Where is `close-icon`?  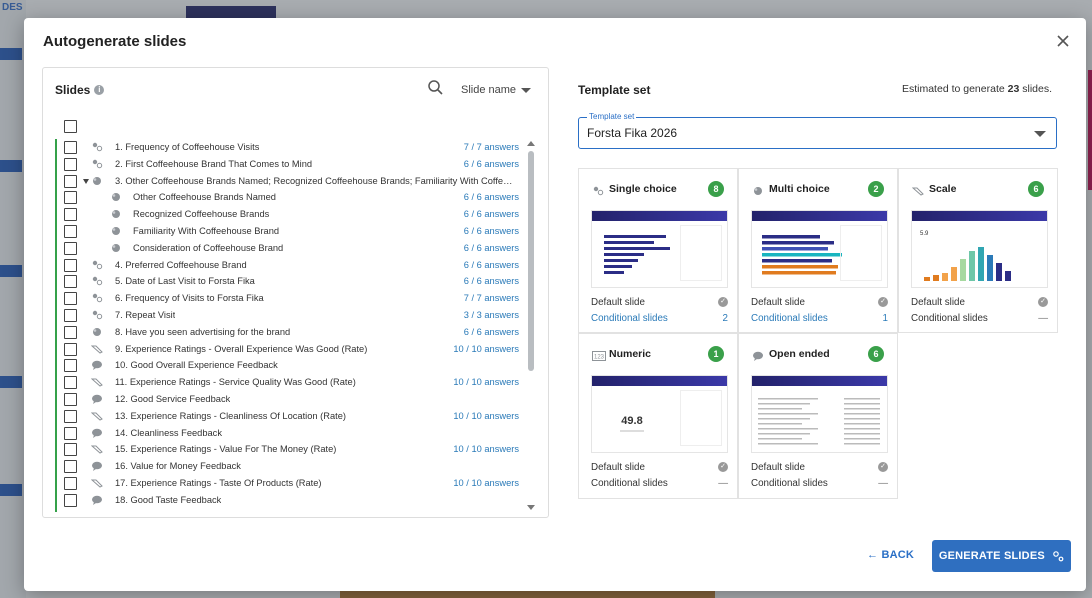
close-icon is located at coordinates (1063, 41).